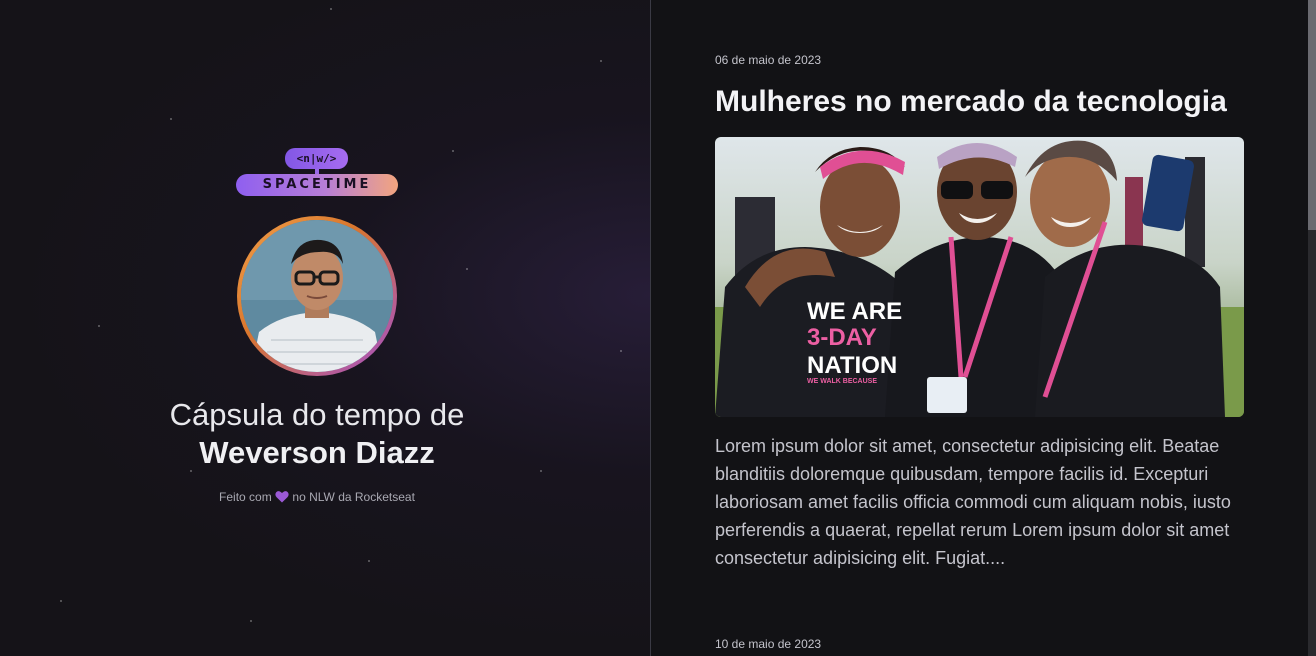 The height and width of the screenshot is (656, 1316). What do you see at coordinates (317, 452) in the screenshot?
I see `user-name: Weverson Diazz` at bounding box center [317, 452].